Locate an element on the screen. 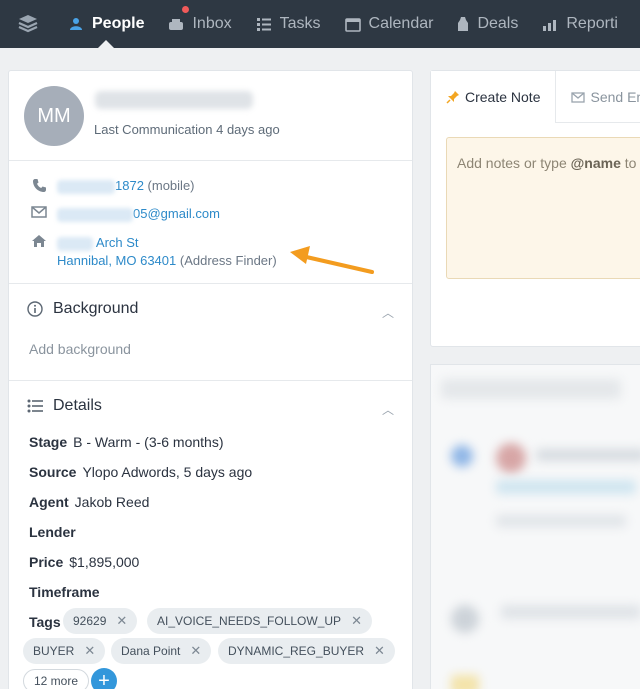 Image resolution: width=640 pixels, height=689 pixels. nav-people-label: People is located at coordinates (118, 23).